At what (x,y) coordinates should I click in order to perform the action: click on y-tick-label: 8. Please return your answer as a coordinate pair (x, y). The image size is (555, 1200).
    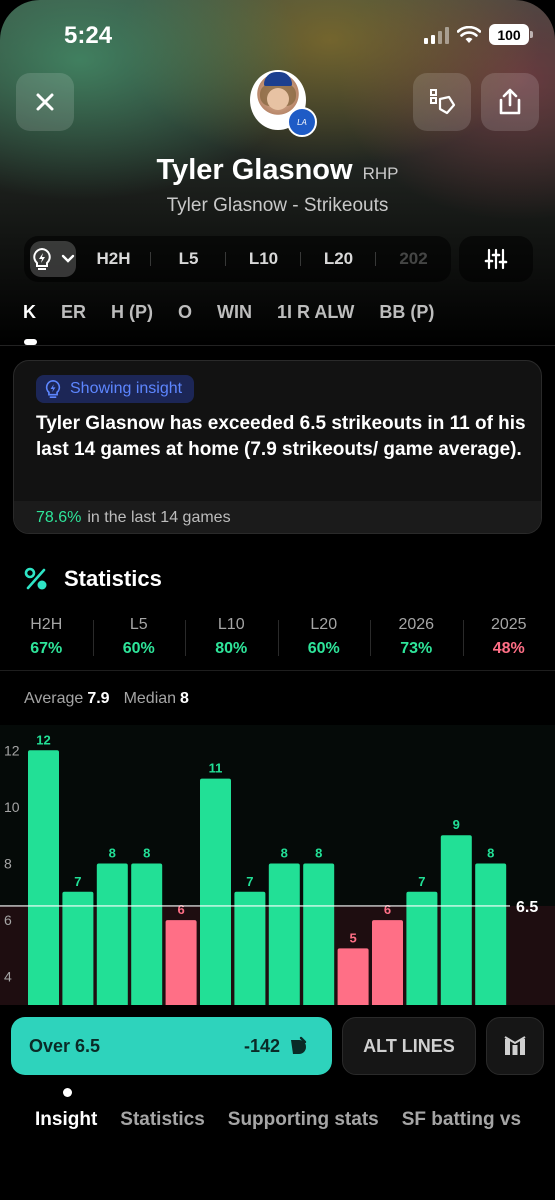
    Looking at the image, I should click on (8, 864).